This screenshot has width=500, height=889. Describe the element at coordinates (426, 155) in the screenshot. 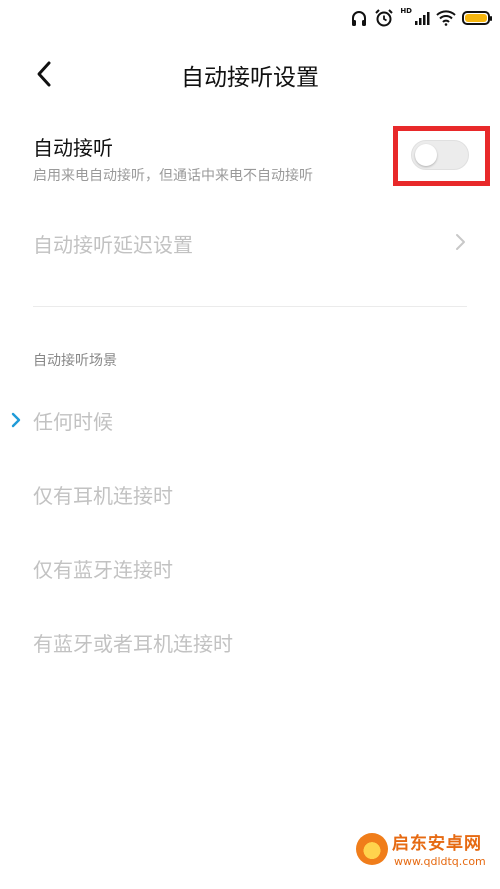

I see `toggle-knob` at that location.